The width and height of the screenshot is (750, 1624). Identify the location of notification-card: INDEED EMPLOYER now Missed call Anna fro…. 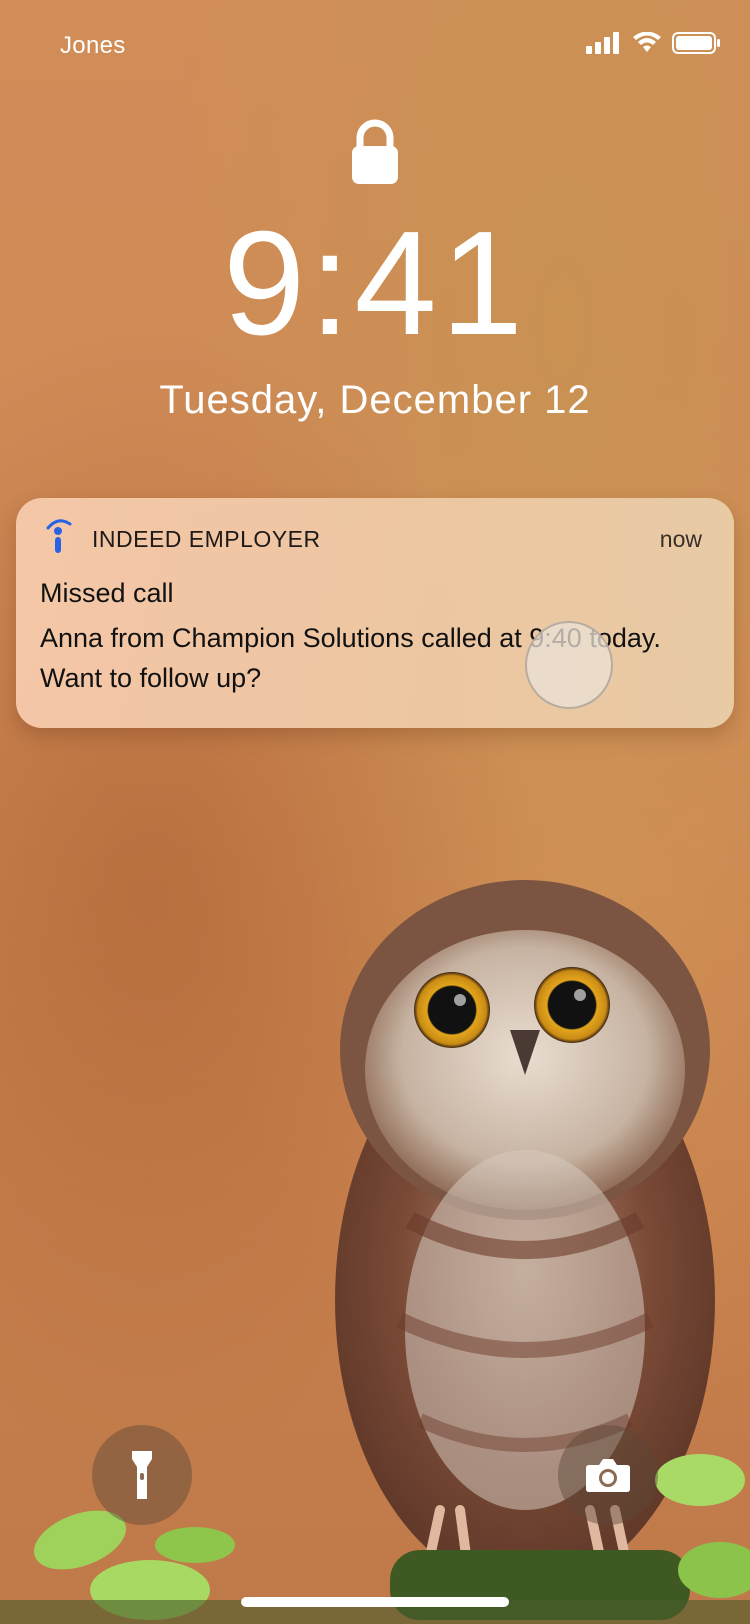
(375, 613).